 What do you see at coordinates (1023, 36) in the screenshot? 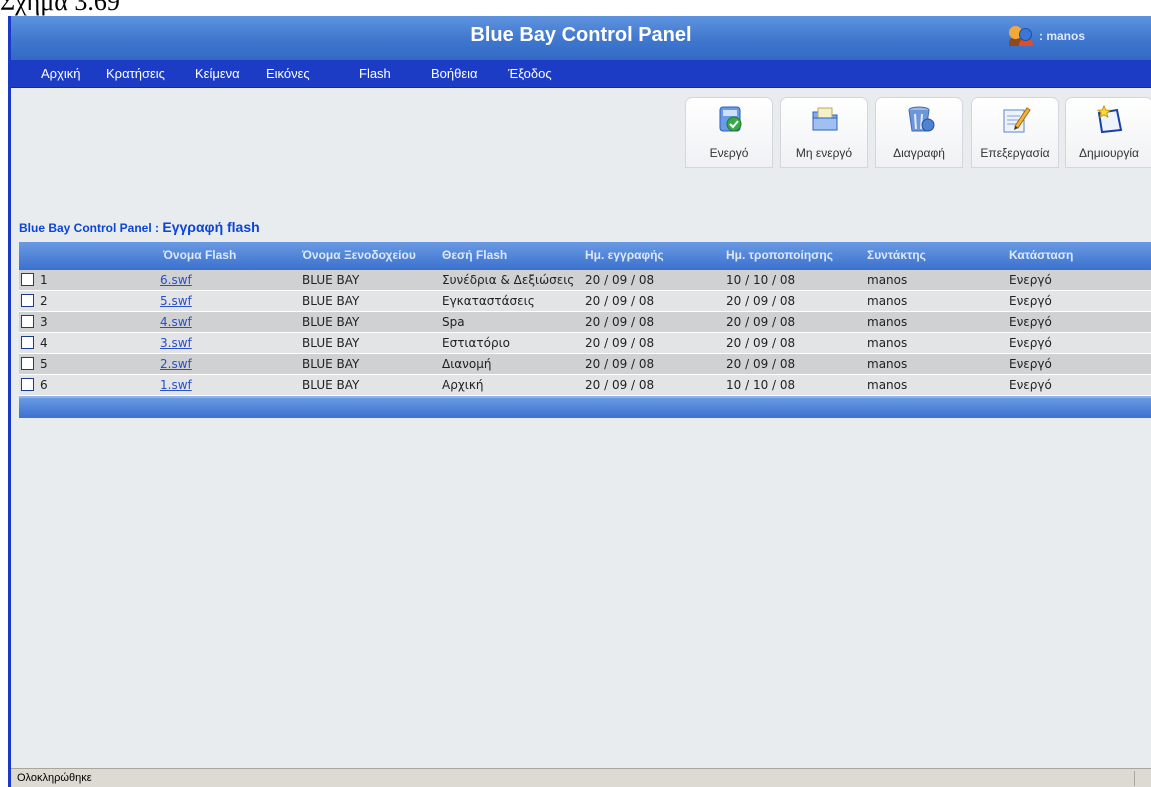
I see `users-icon` at bounding box center [1023, 36].